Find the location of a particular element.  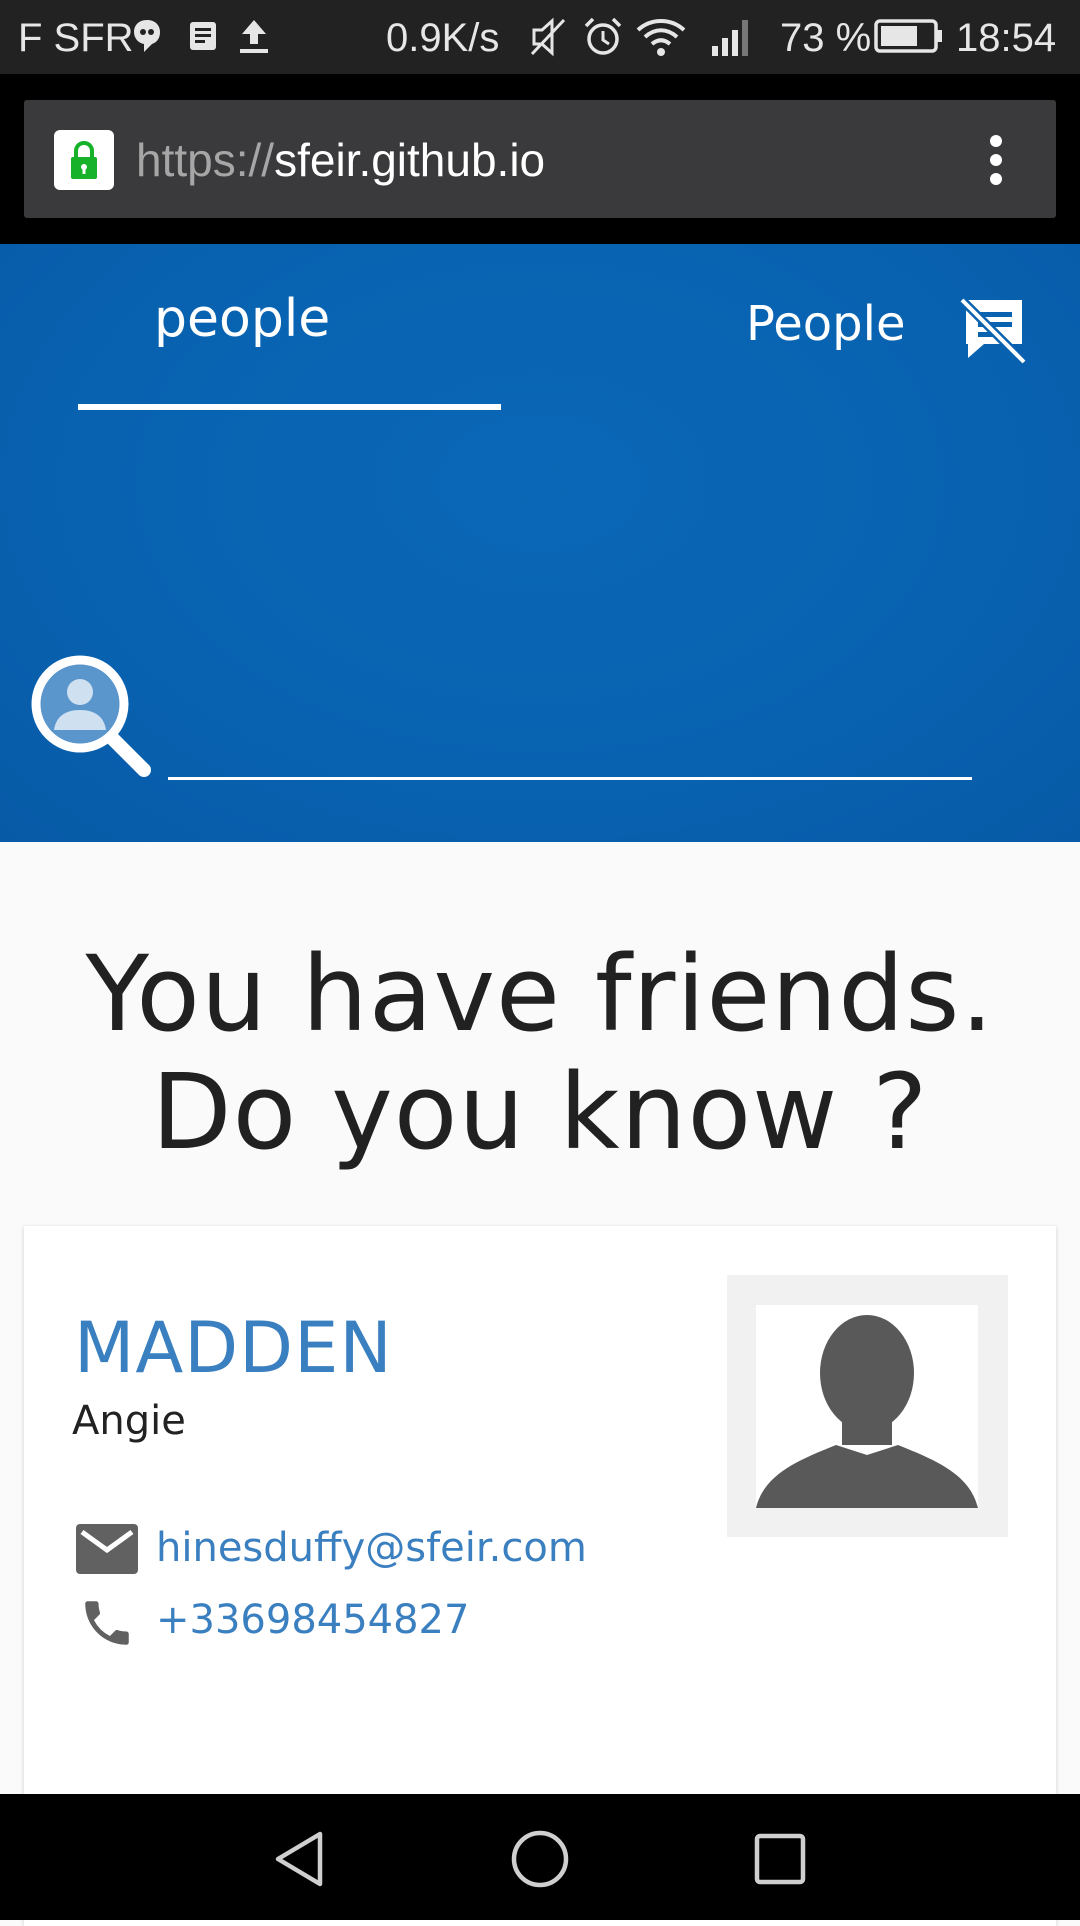

phone-icon is located at coordinates (107, 1623).